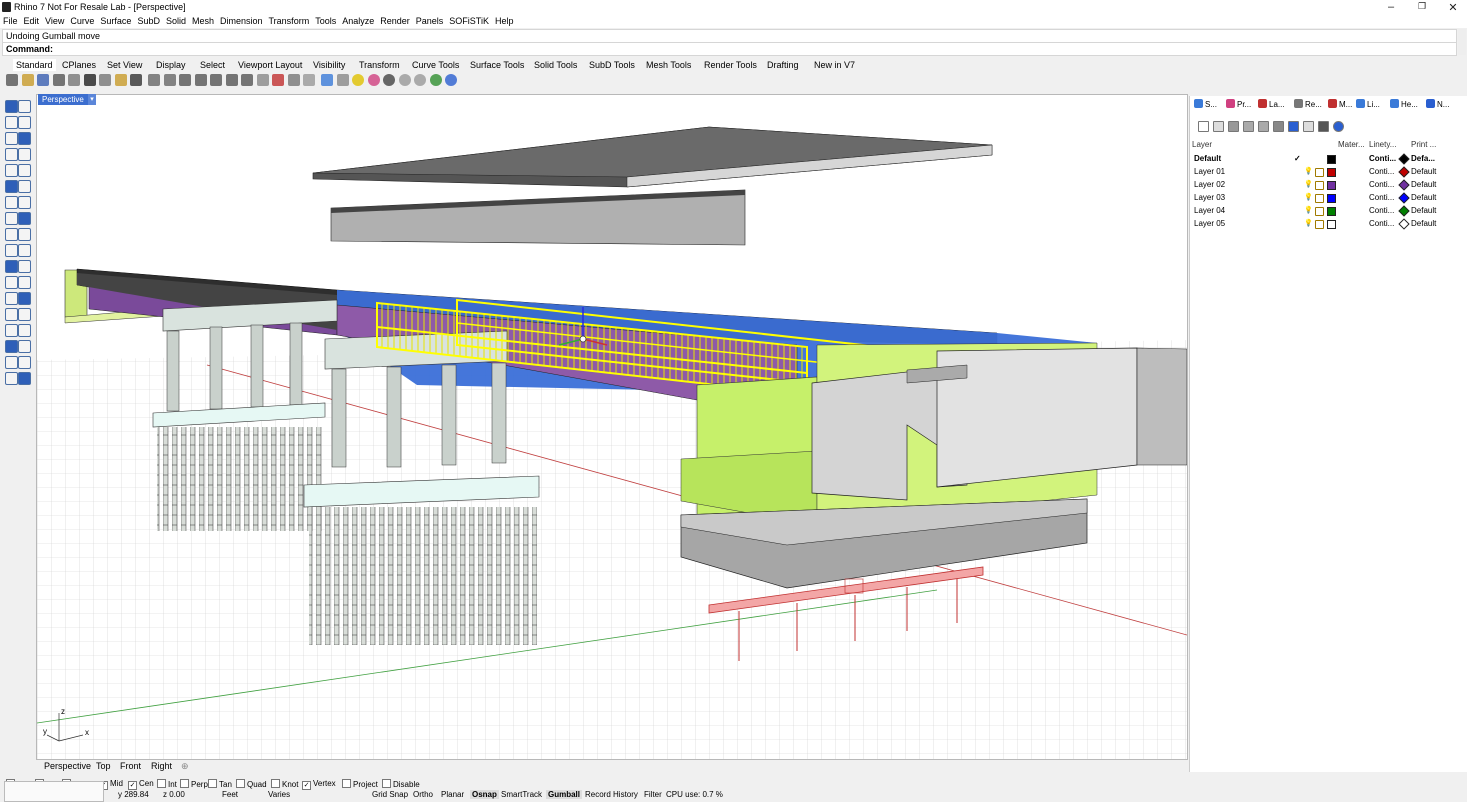  What do you see at coordinates (451, 80) in the screenshot?
I see `help-icon` at bounding box center [451, 80].